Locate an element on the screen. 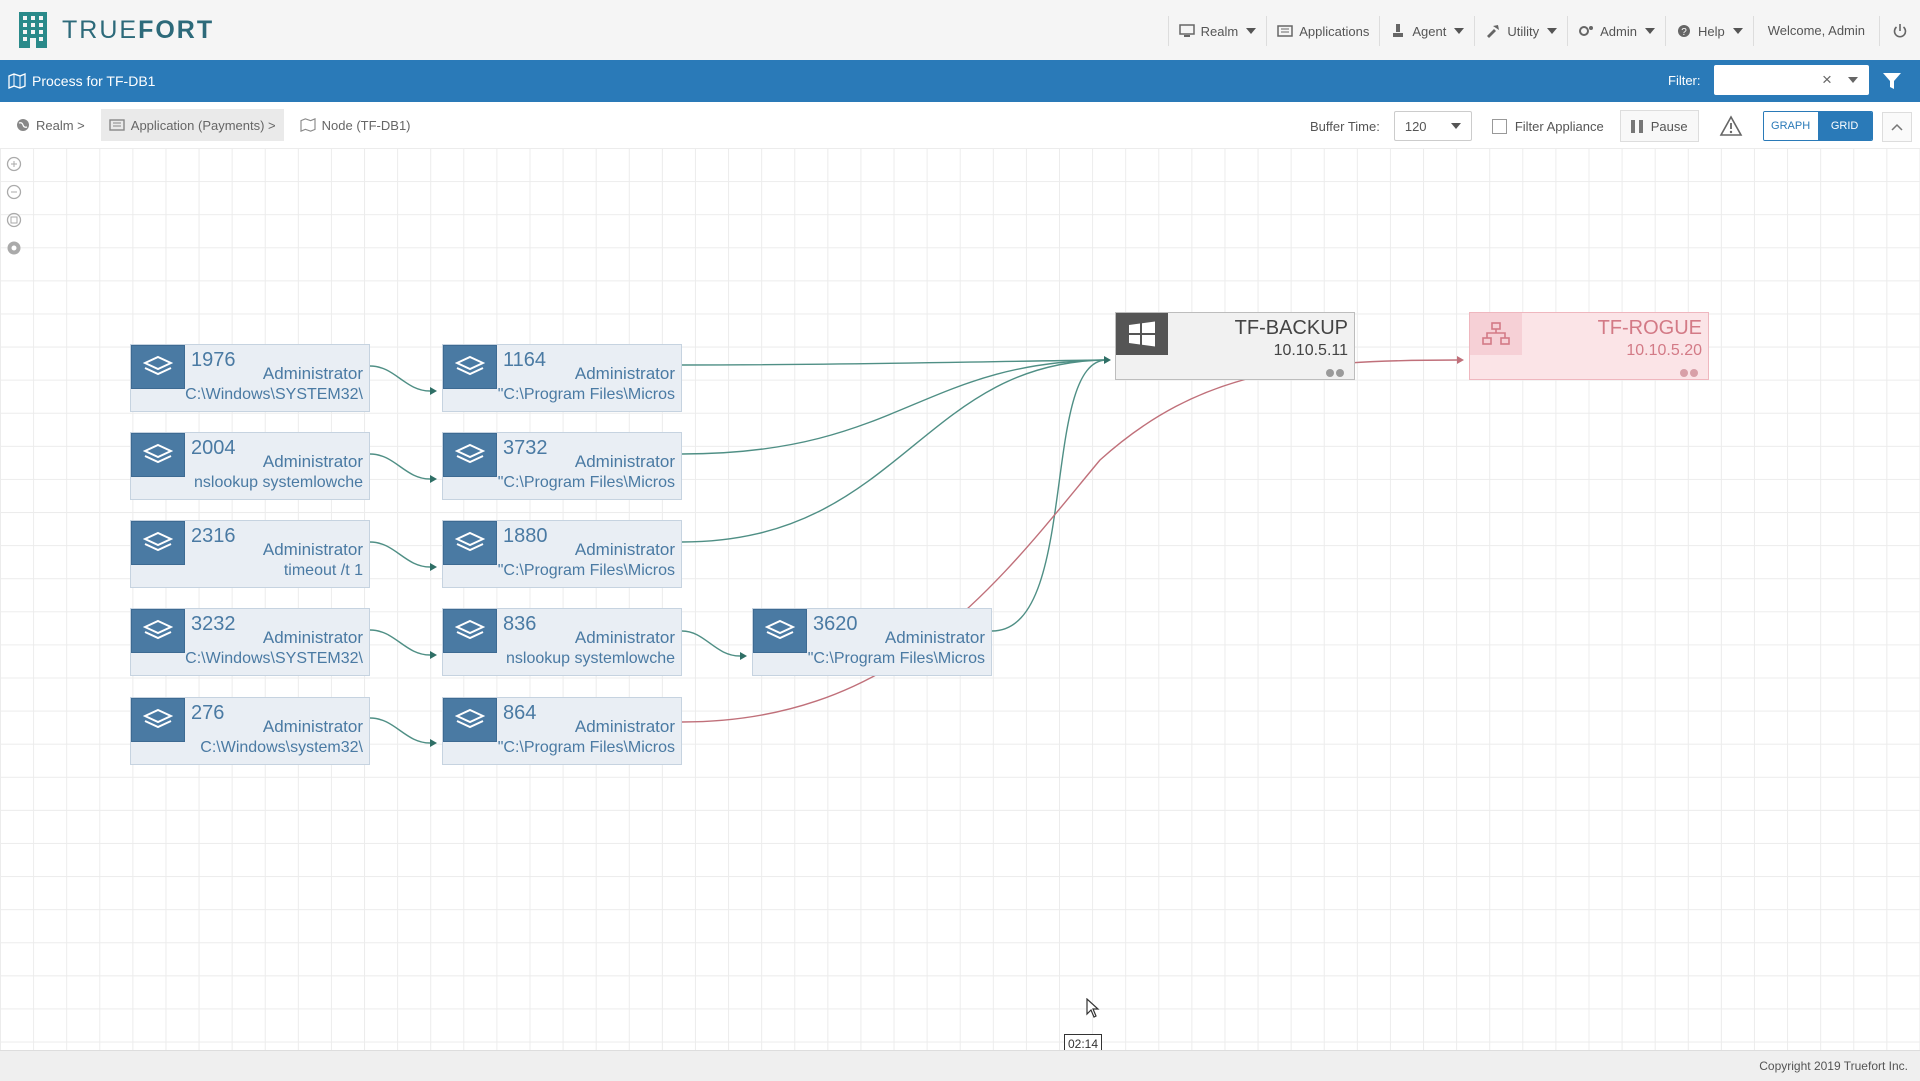 This screenshot has height=1081, width=1920. monitor-icon is located at coordinates (1186, 30).